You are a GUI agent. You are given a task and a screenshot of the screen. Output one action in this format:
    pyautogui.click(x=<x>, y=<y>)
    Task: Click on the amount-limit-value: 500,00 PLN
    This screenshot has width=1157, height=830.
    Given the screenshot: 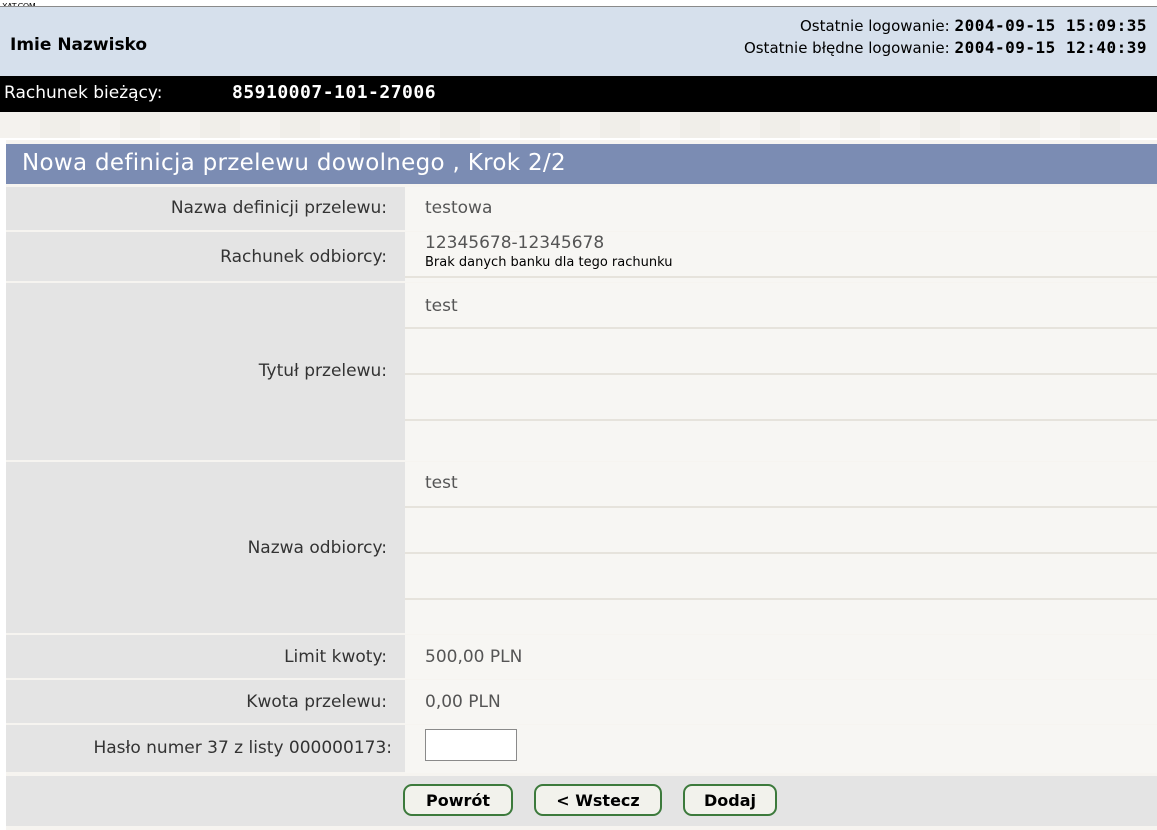 What is the action you would take?
    pyautogui.click(x=474, y=657)
    